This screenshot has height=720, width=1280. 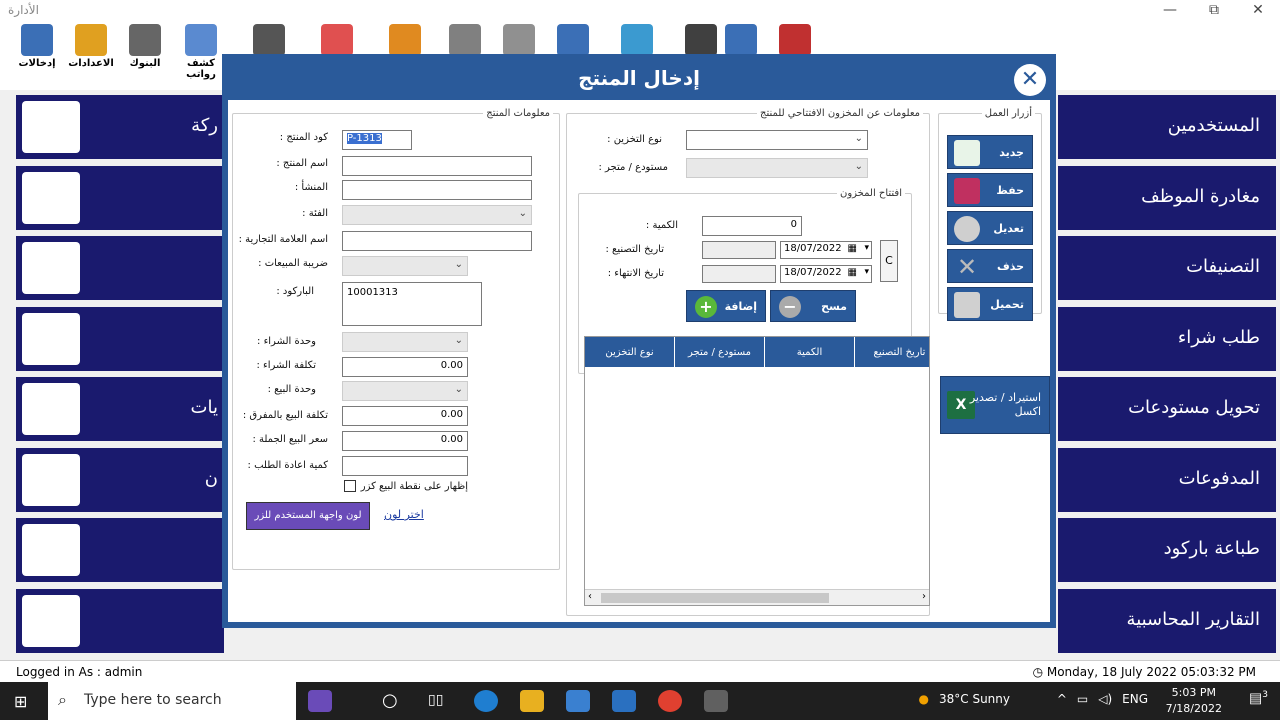 I want to click on import-export-excel-button: X استيراد / تصدير اكسل, so click(x=995, y=405).